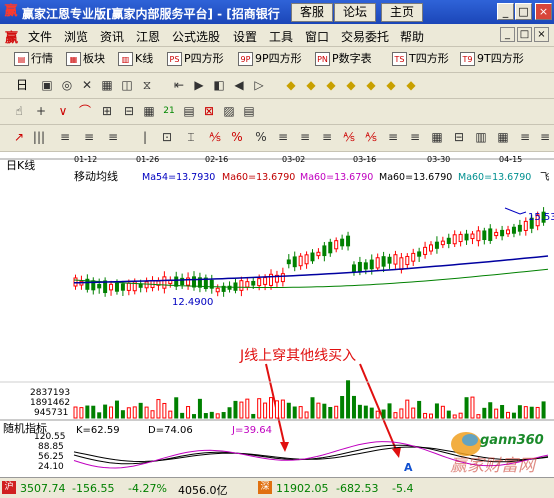  I want to click on diamond-icon-7: ◆, so click(411, 85).